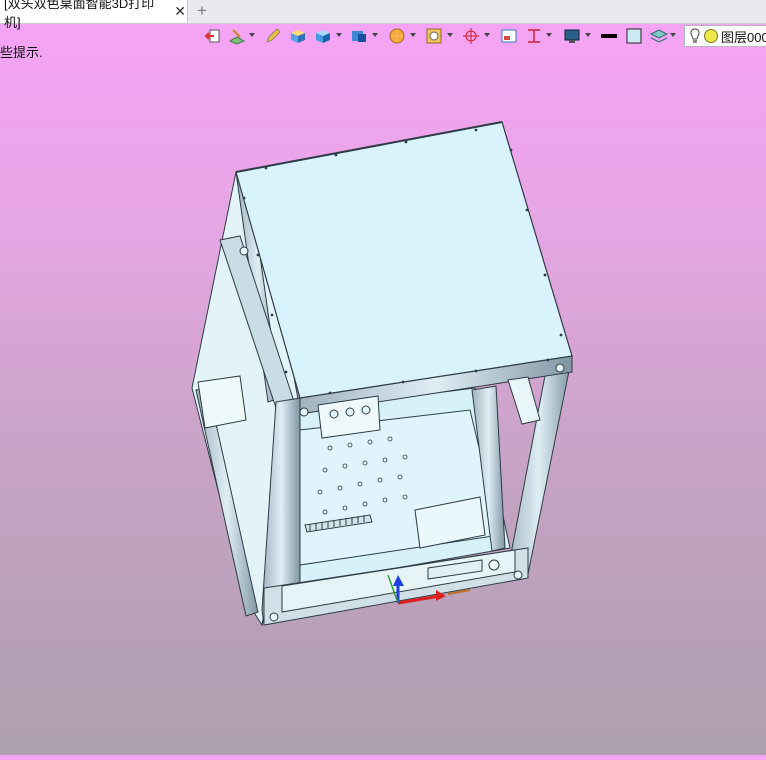 This screenshot has height=760, width=766. What do you see at coordinates (202, 10) in the screenshot?
I see `plus-icon: +` at bounding box center [202, 10].